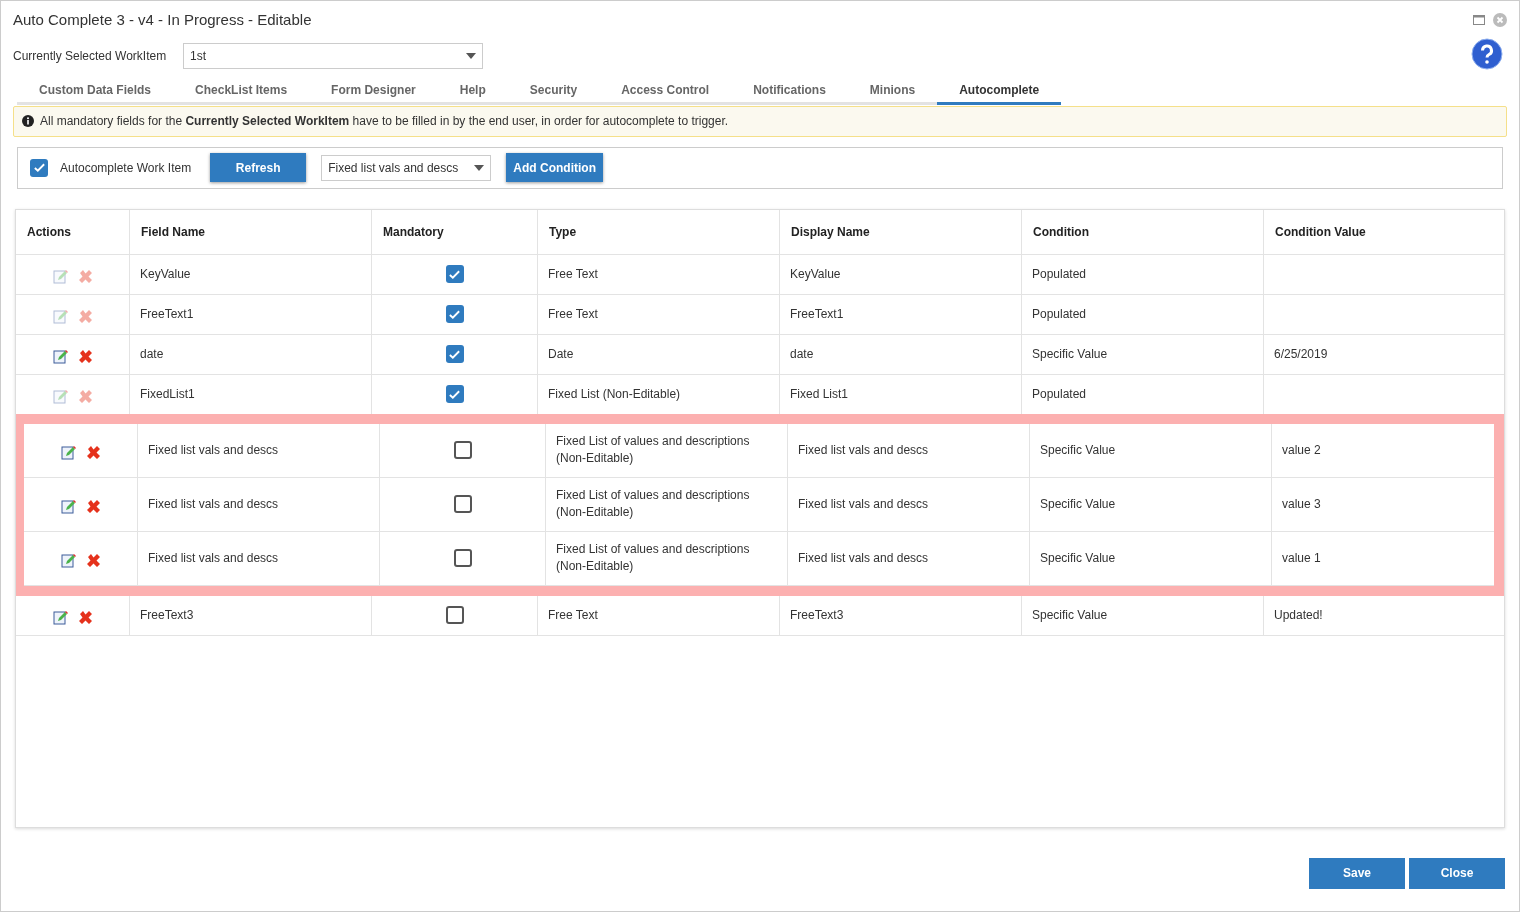 The image size is (1520, 912). What do you see at coordinates (251, 231) in the screenshot?
I see `column-header: Field Name` at bounding box center [251, 231].